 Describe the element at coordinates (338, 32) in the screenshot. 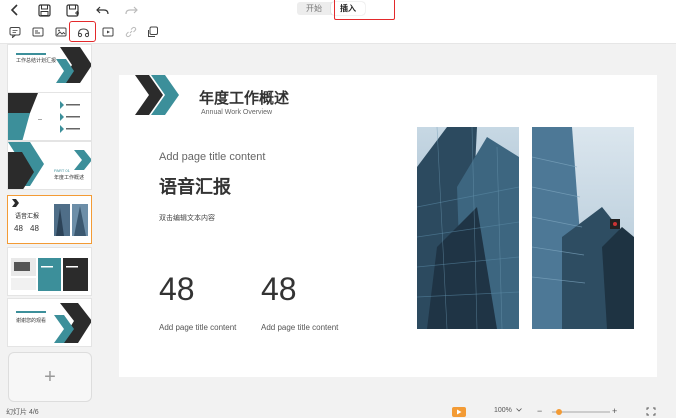

I see `insert-toolbar` at that location.